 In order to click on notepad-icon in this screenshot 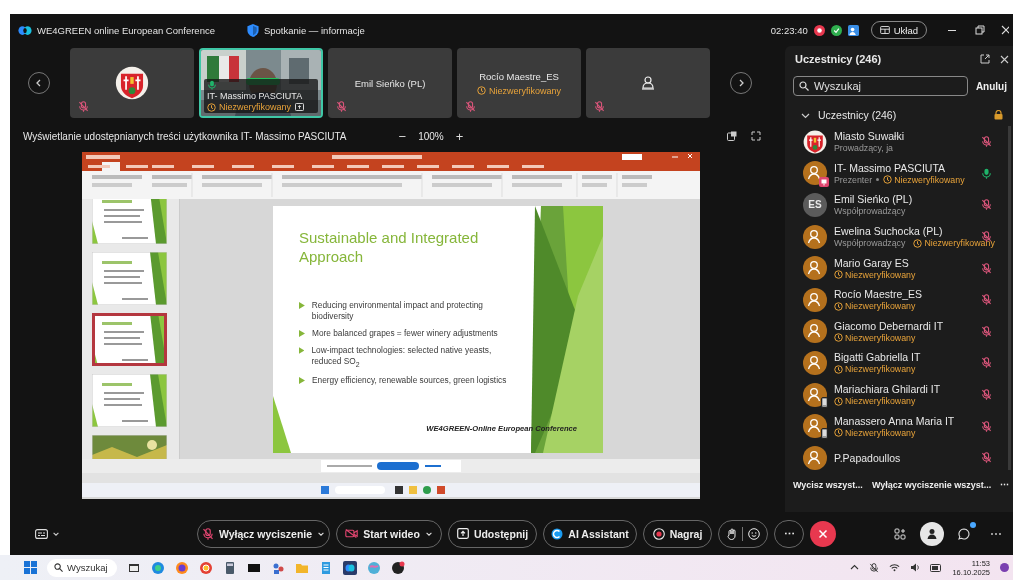, I will do `click(326, 567)`.